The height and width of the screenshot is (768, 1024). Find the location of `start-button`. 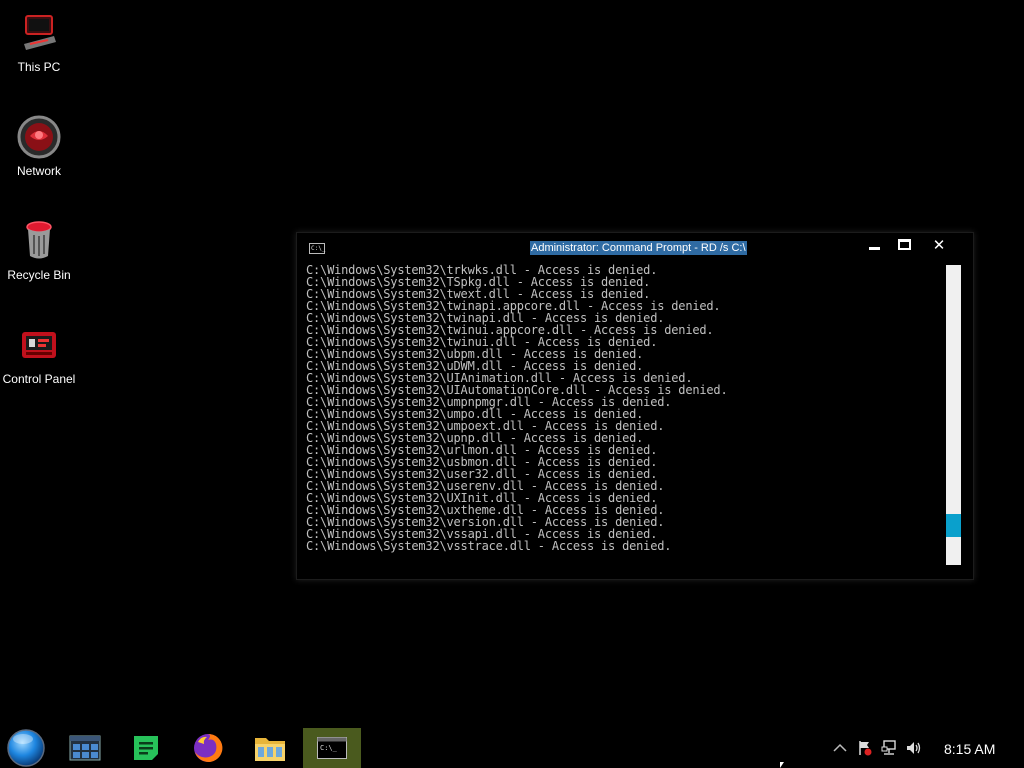

start-button is located at coordinates (29, 748).